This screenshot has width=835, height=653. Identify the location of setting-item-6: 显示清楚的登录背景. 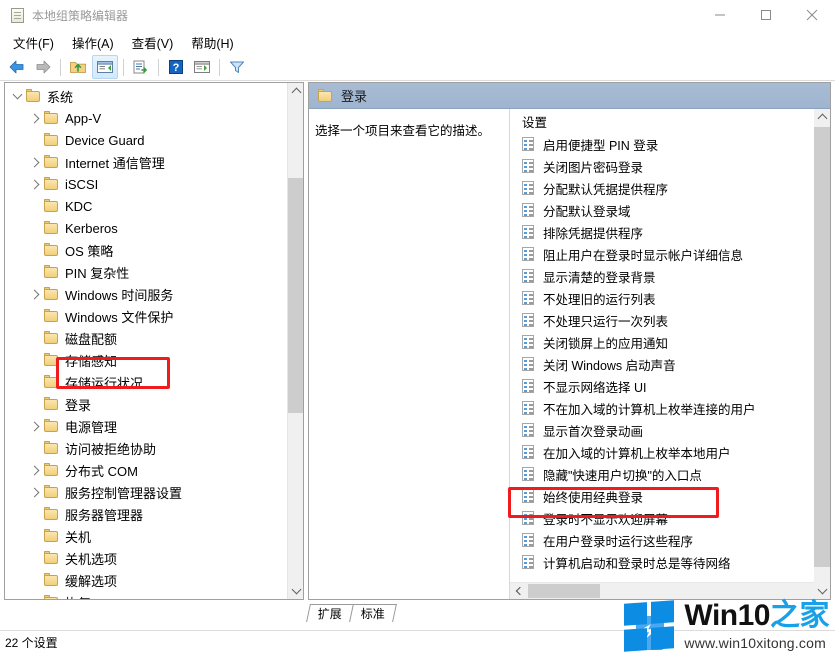
(662, 276).